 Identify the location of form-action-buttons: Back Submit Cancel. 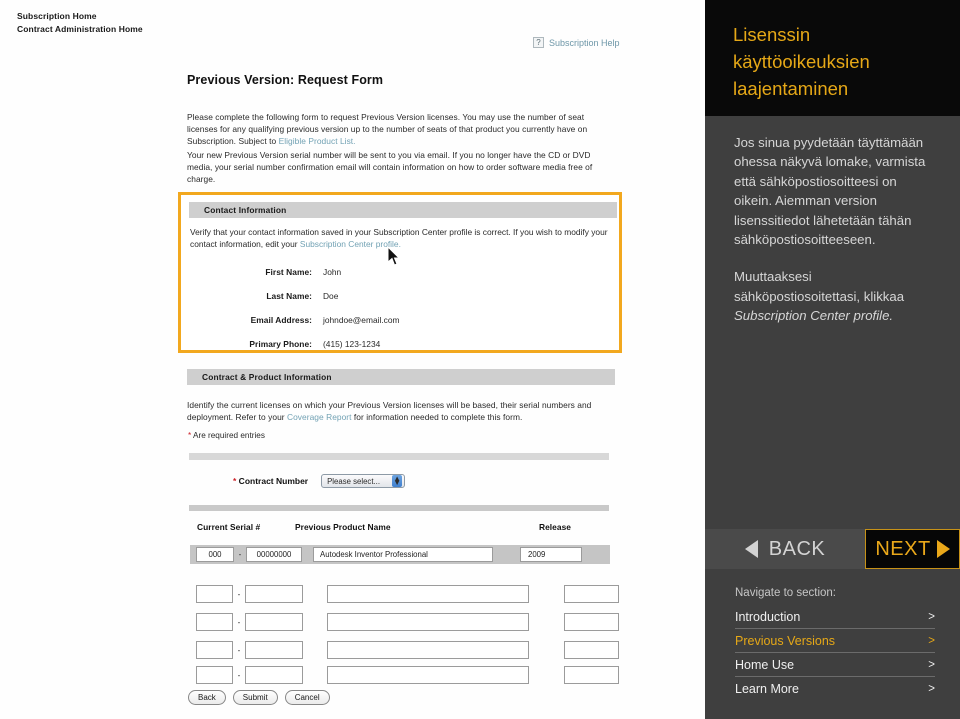
(259, 697).